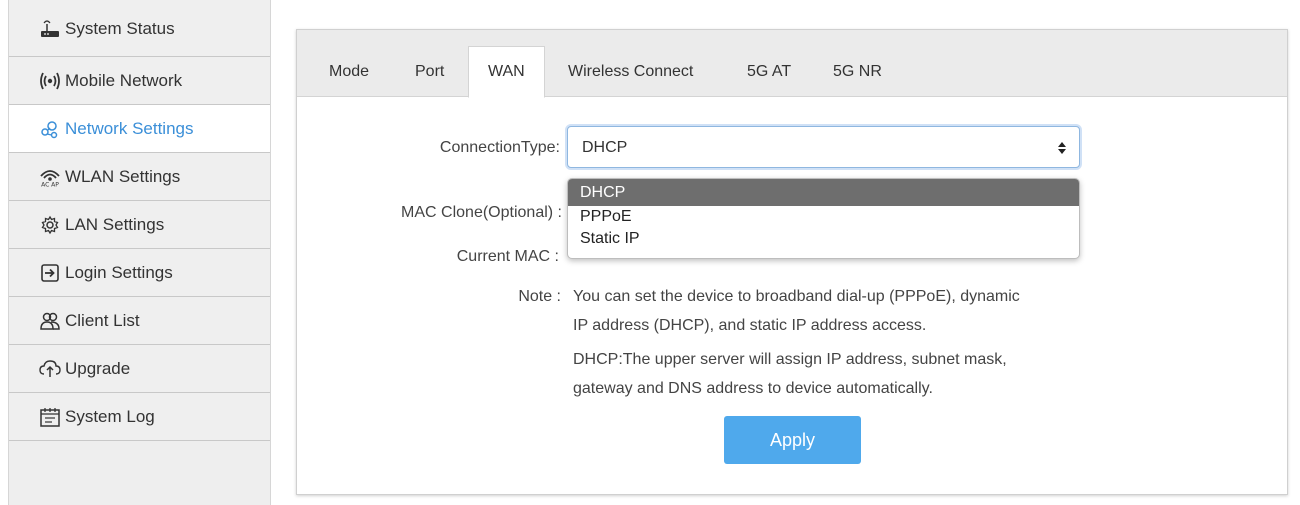 This screenshot has width=1300, height=505. I want to click on router-icon, so click(50, 29).